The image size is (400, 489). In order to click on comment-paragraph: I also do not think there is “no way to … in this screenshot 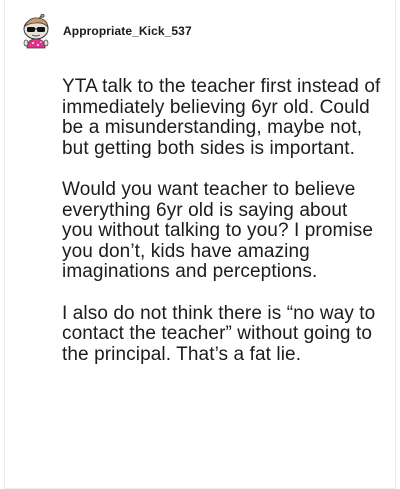, I will do `click(219, 333)`.